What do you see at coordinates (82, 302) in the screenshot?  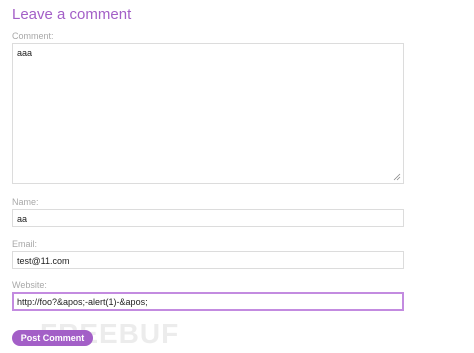 I see `website-value: http://foo?&apos;-alert(1)-&apos;` at bounding box center [82, 302].